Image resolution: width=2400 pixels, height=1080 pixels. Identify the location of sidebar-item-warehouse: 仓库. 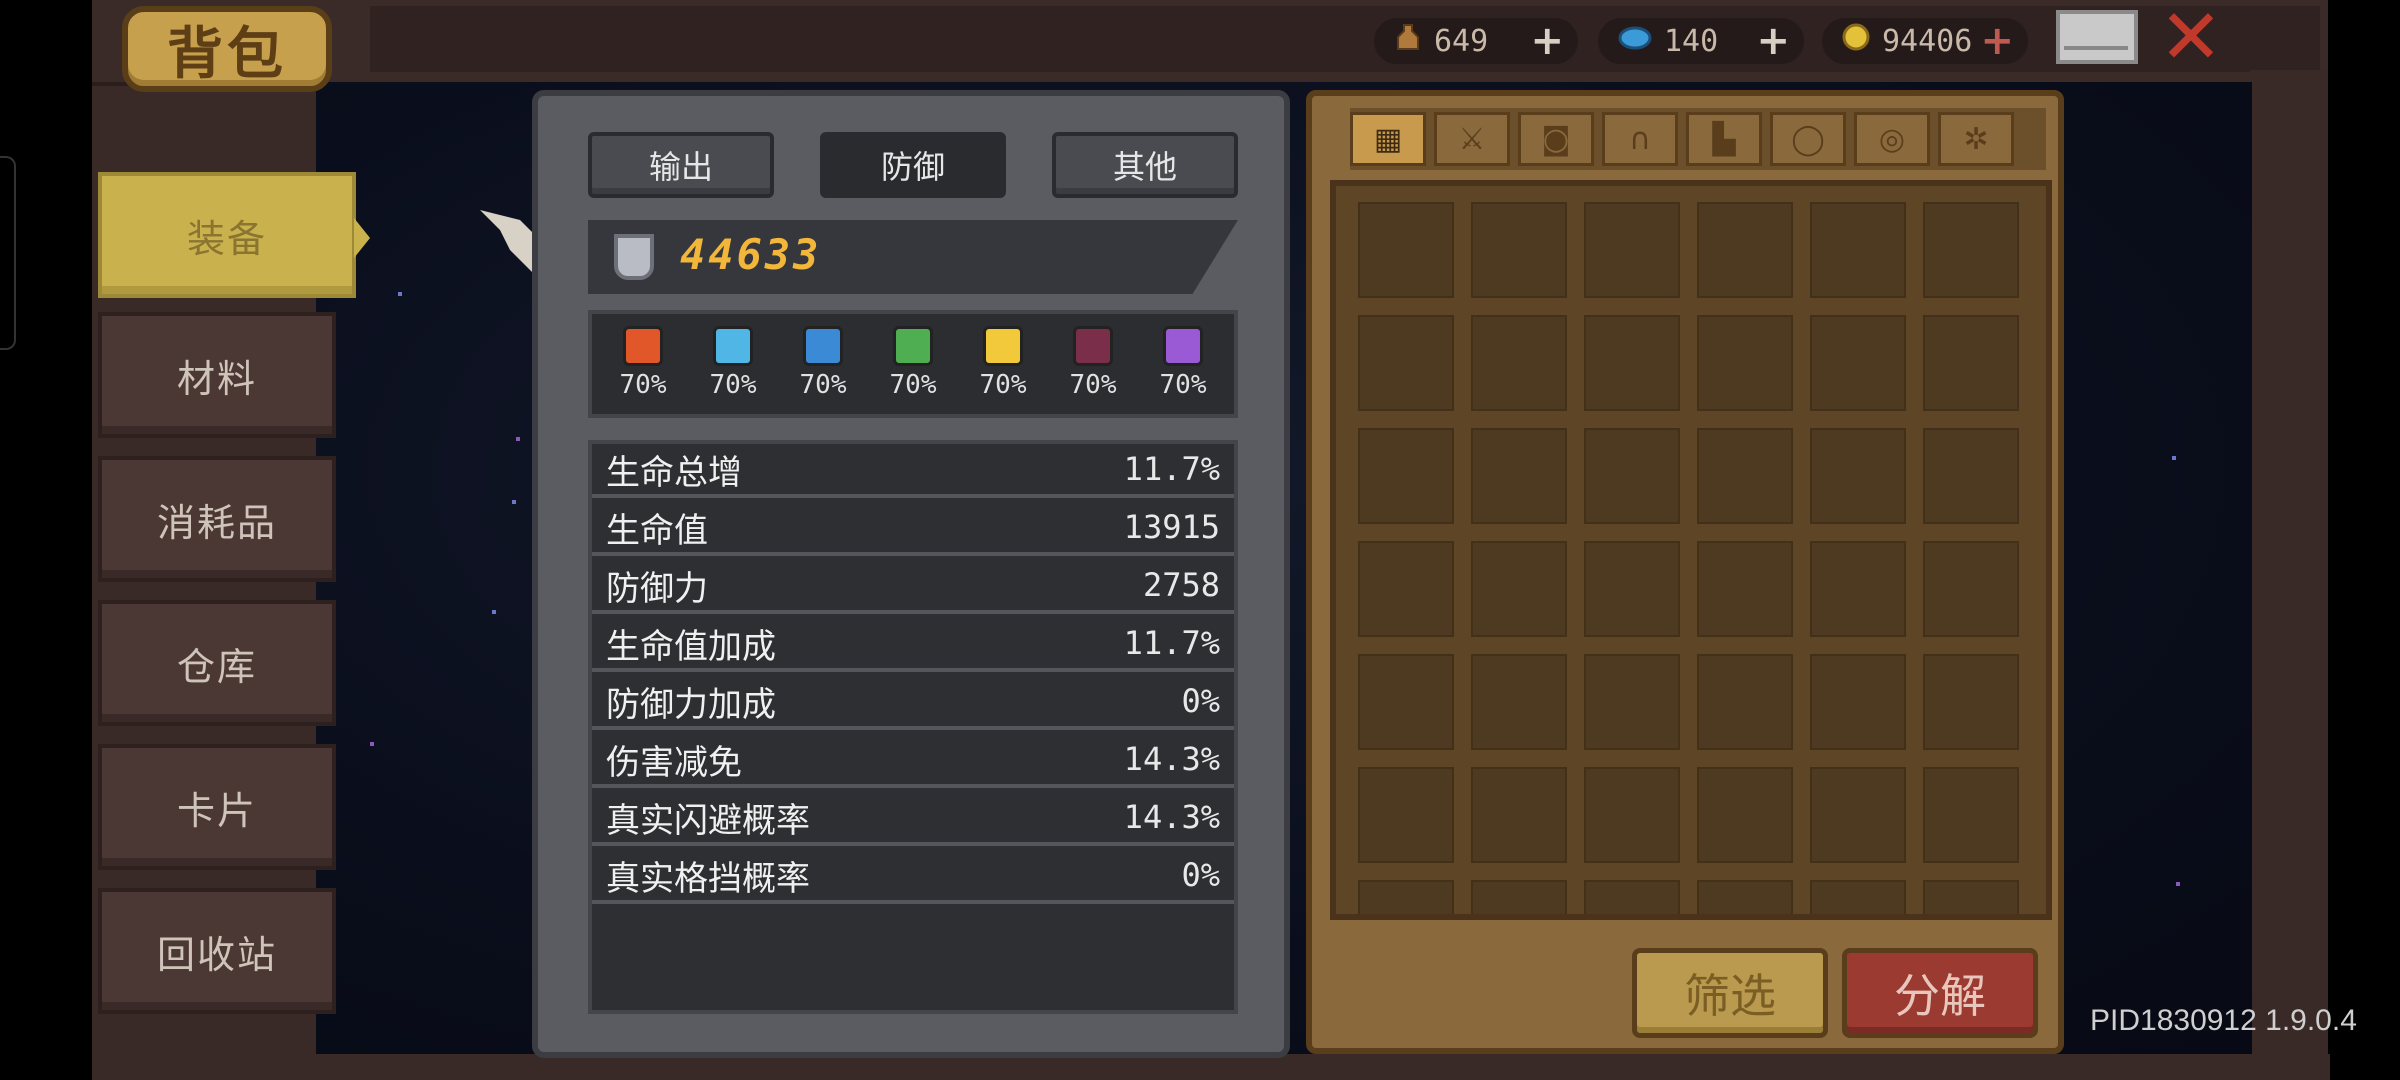
(217, 663).